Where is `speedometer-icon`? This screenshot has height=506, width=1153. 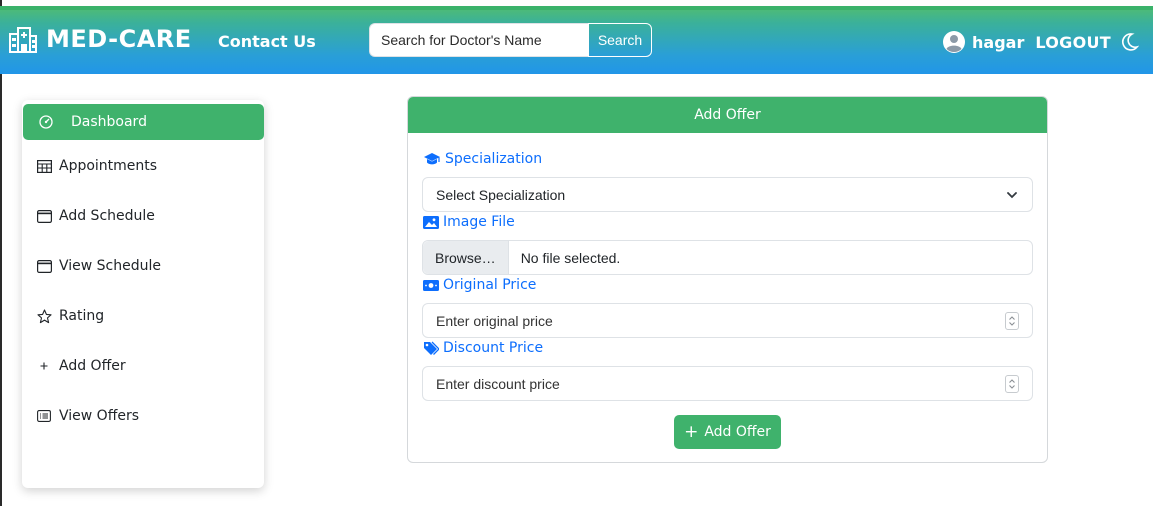 speedometer-icon is located at coordinates (46, 122).